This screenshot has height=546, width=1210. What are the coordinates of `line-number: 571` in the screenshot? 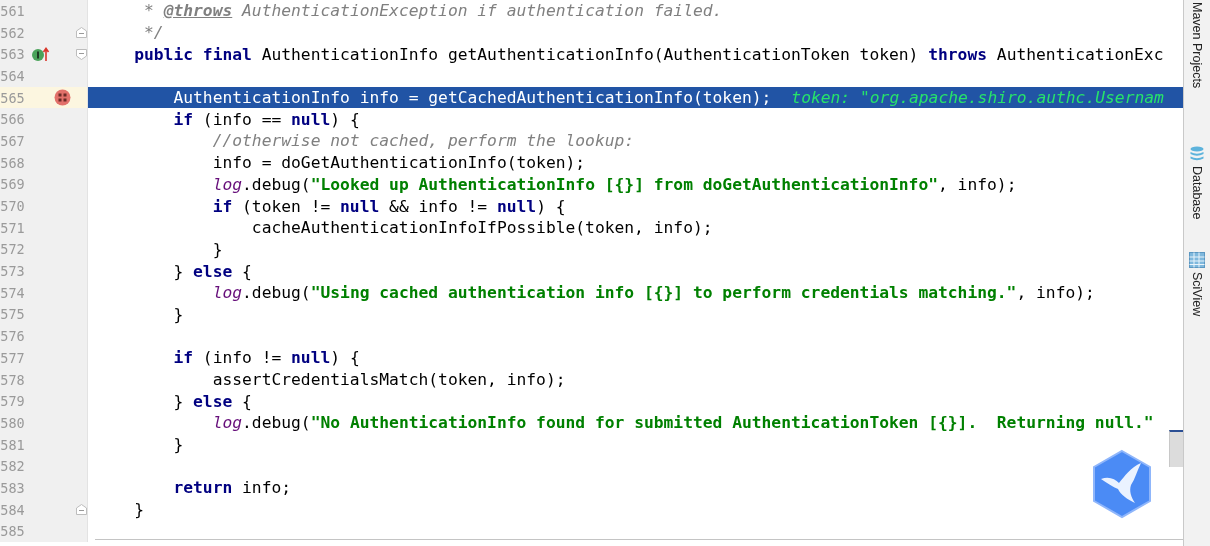 It's located at (12, 227).